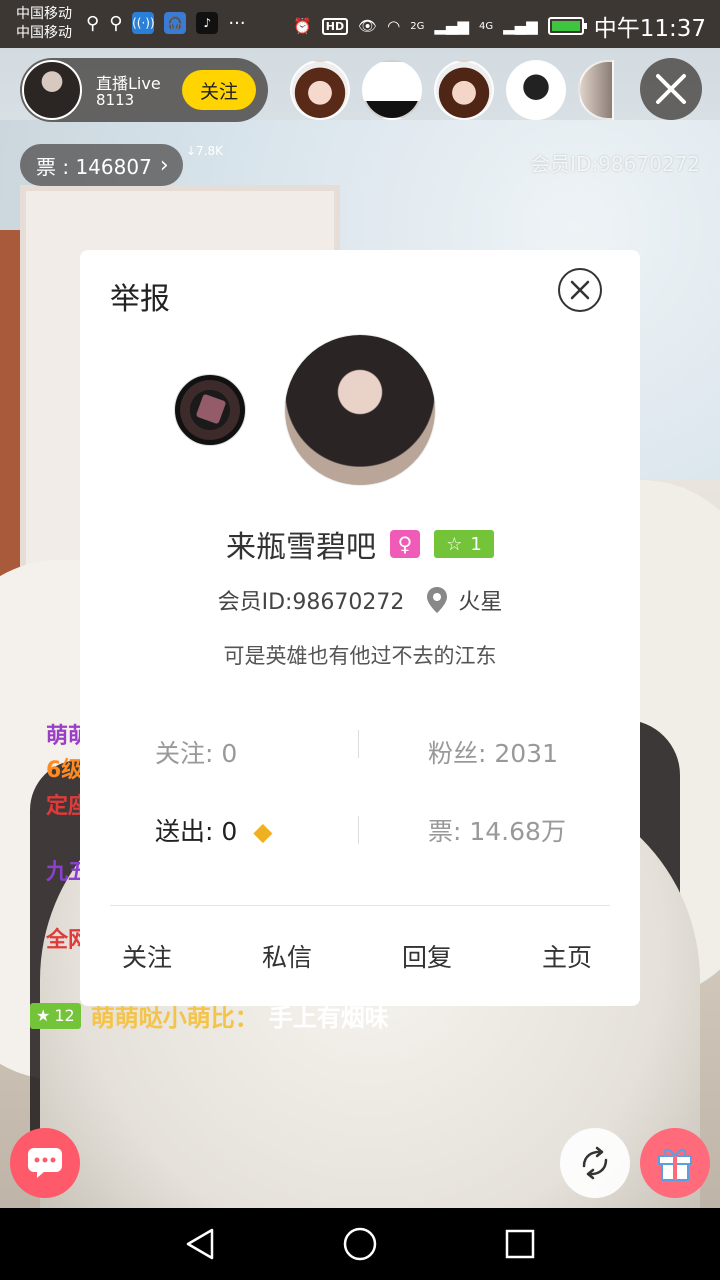  Describe the element at coordinates (10, 420) in the screenshot. I see `door-frame` at that location.